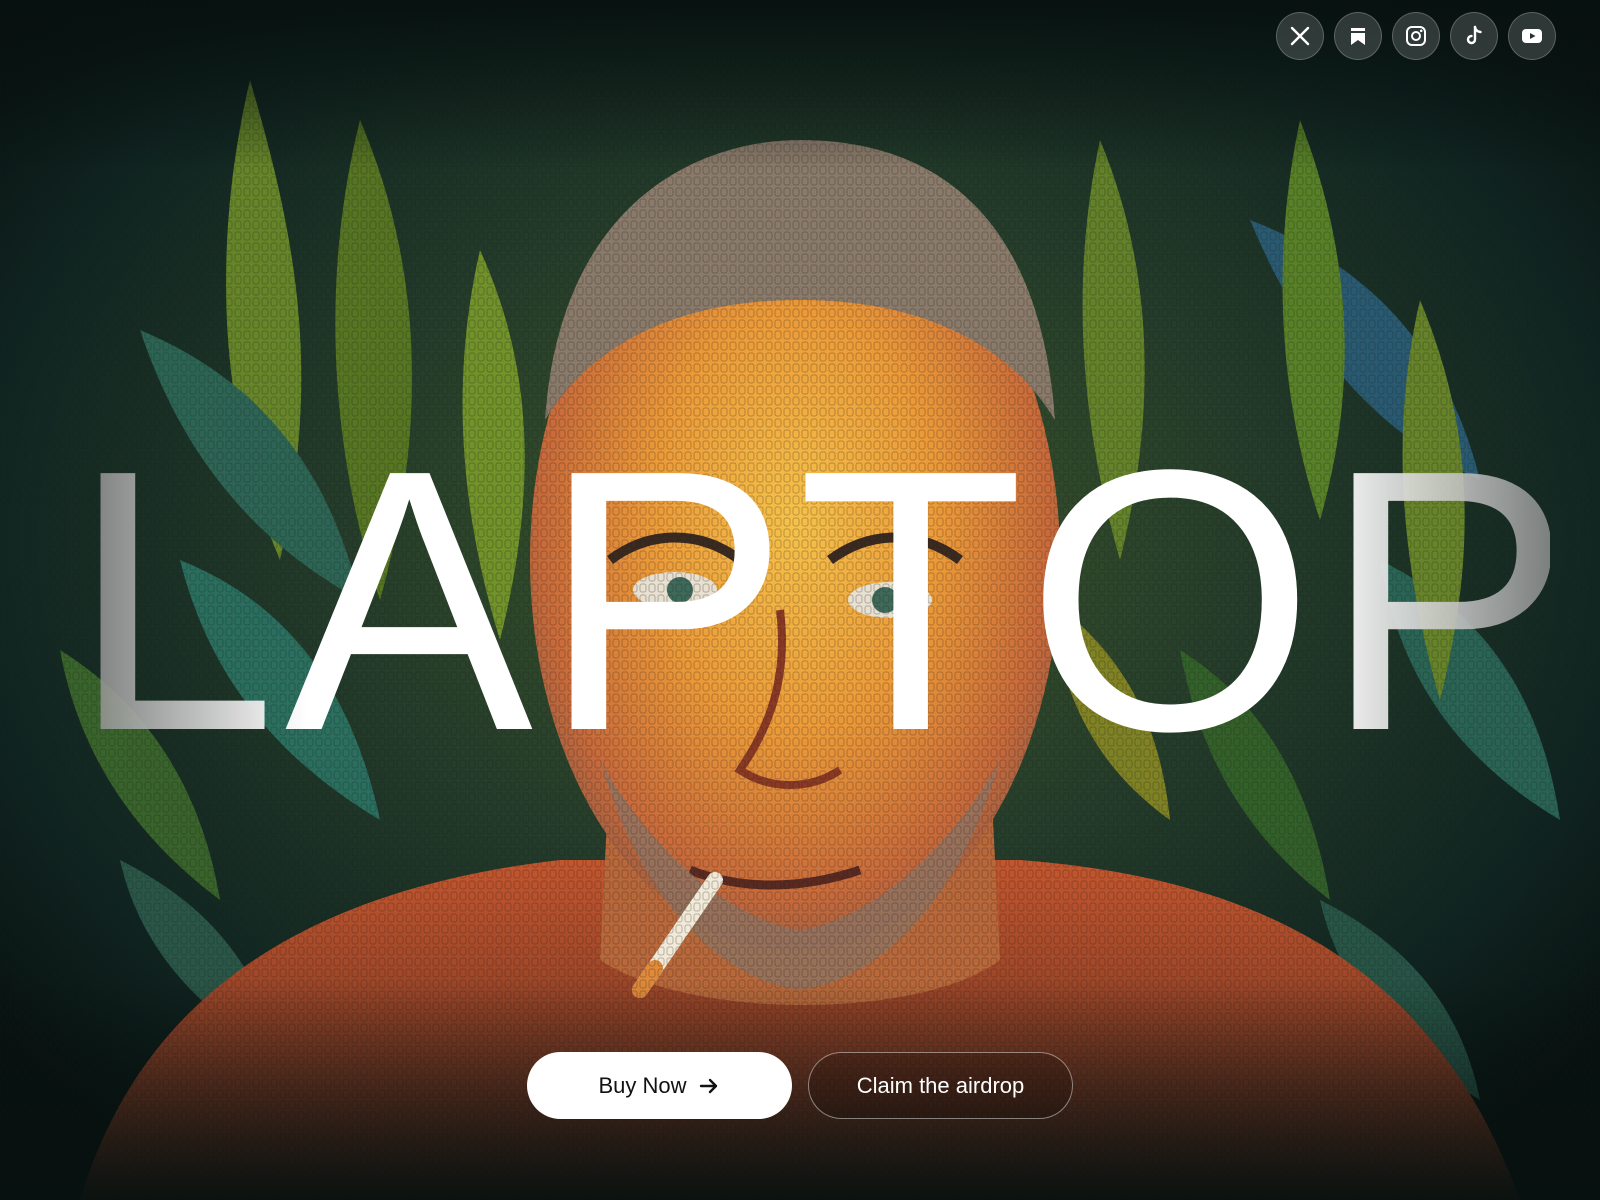  I want to click on claim-airdrop-button: Claim the airdrop, so click(940, 1085).